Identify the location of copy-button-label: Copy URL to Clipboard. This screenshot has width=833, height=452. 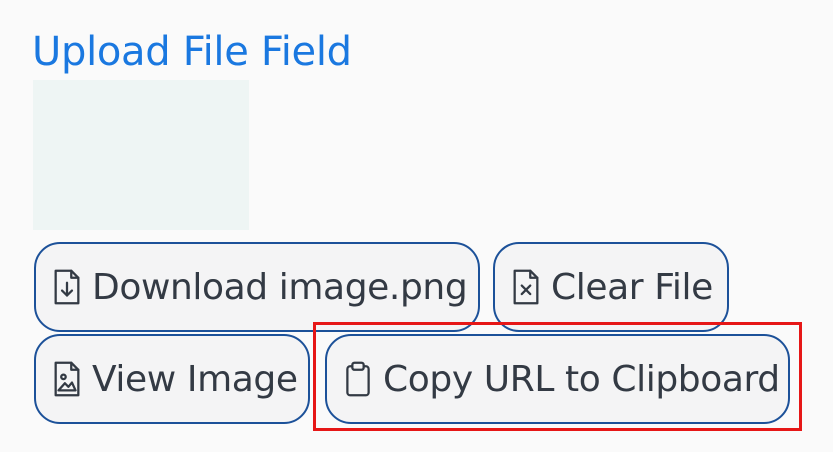
(581, 379).